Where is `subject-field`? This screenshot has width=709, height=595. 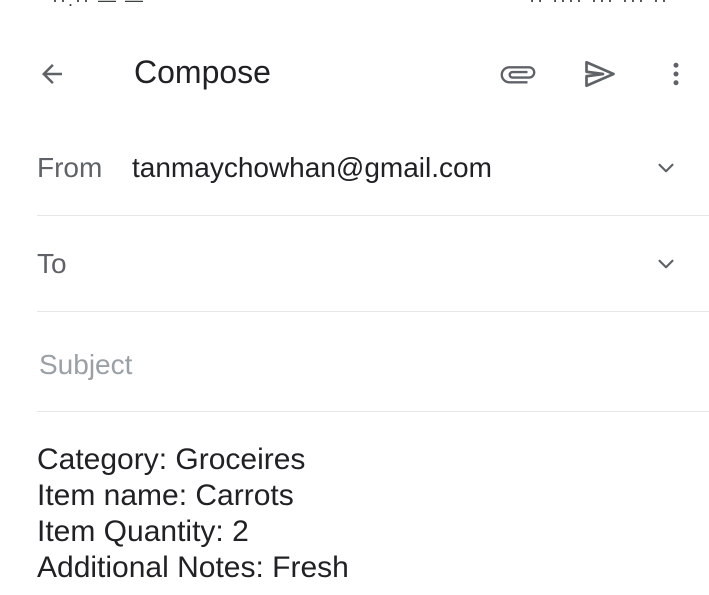
subject-field is located at coordinates (349, 365).